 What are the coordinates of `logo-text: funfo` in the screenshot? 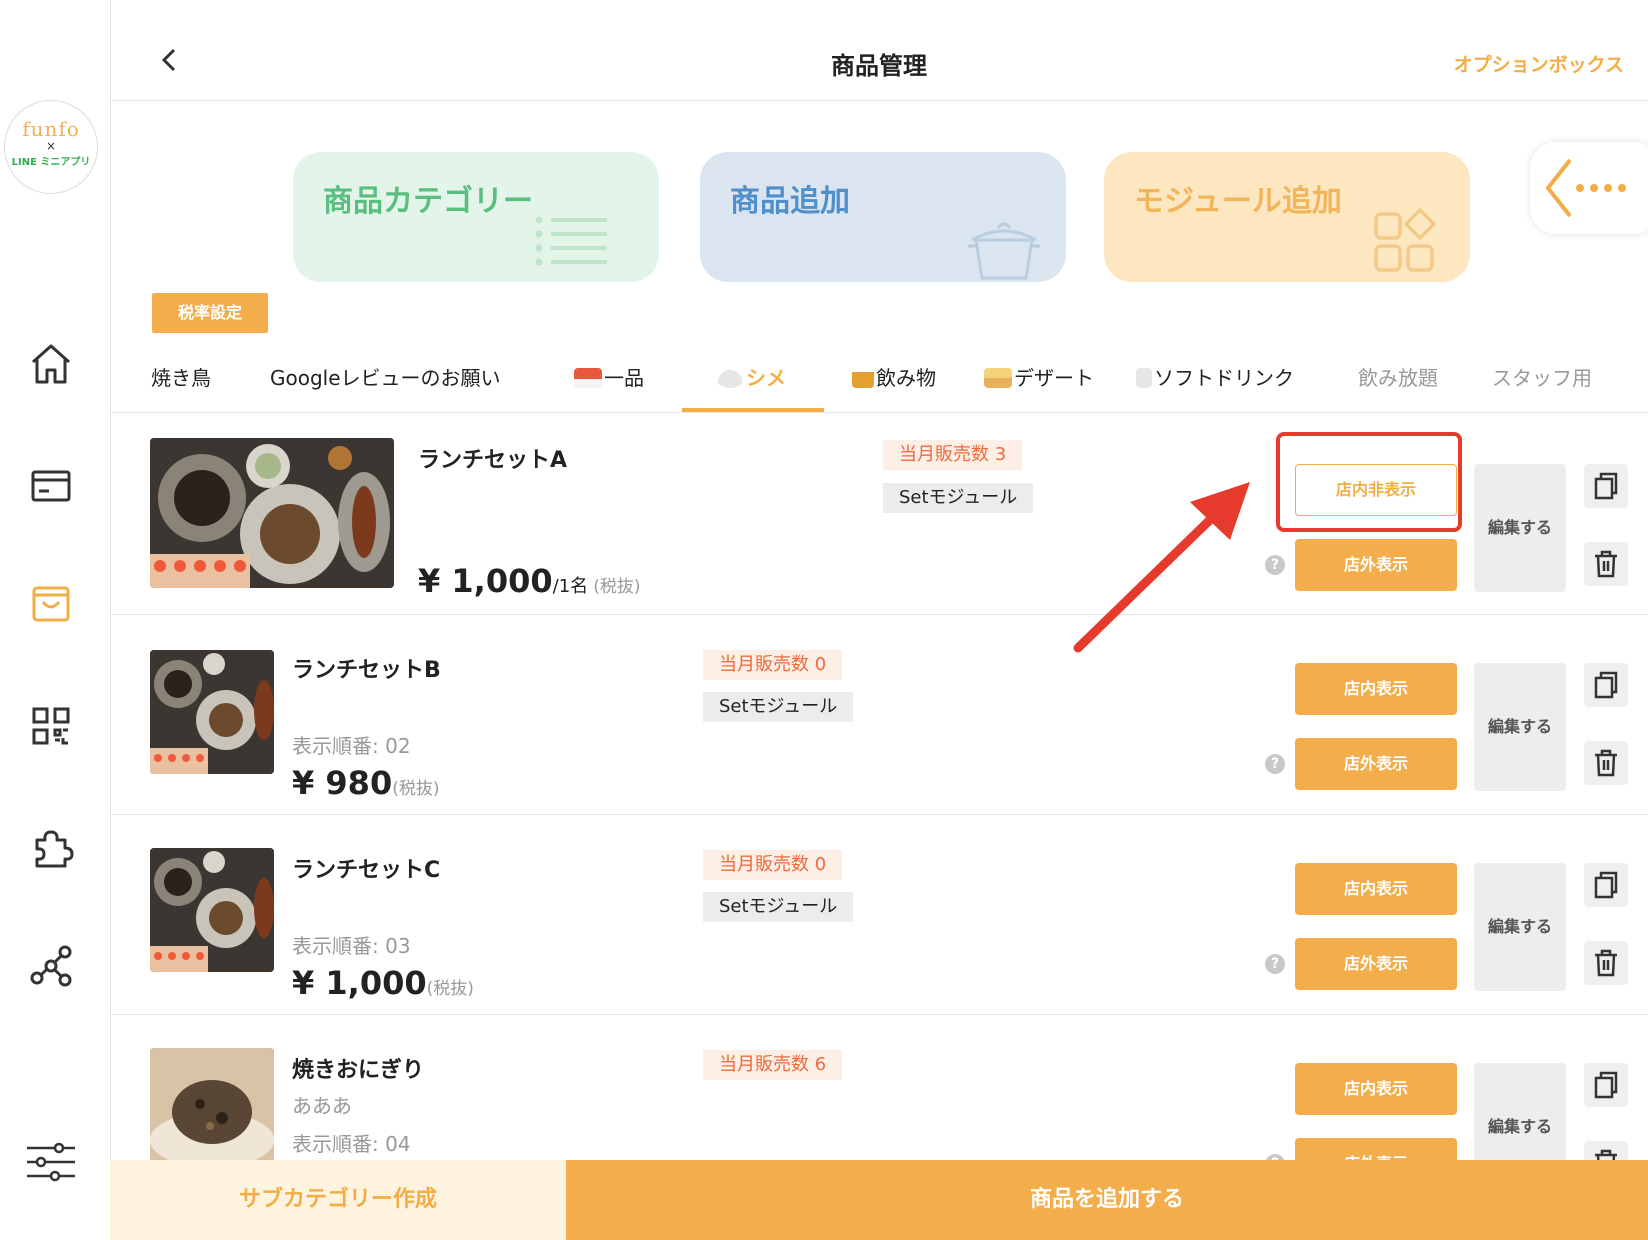 It's located at (51, 129).